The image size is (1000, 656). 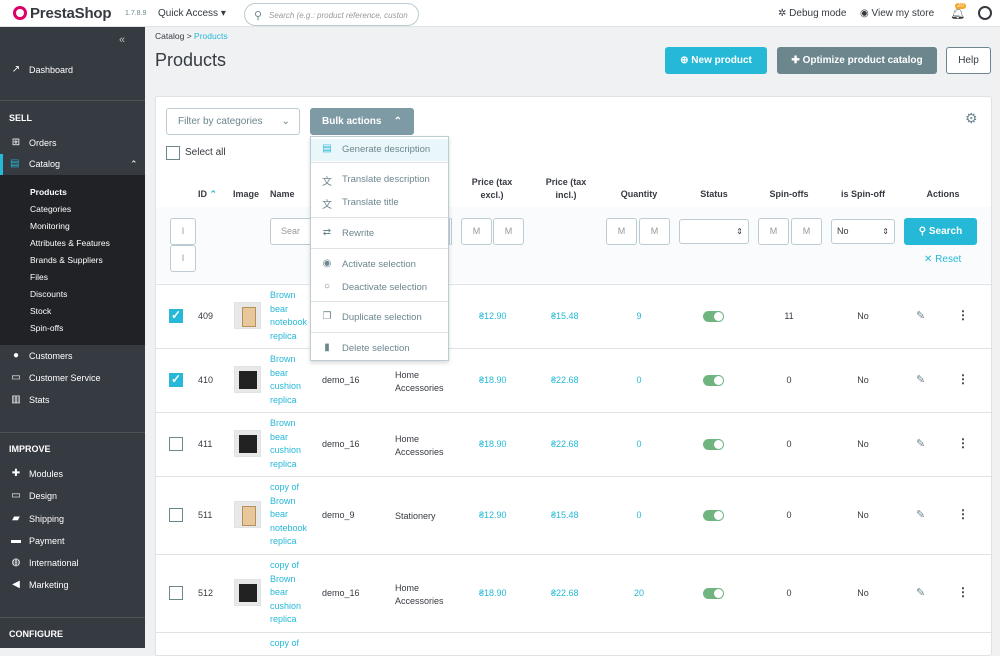 I want to click on new-product-button: ⊕ New product, so click(x=716, y=60).